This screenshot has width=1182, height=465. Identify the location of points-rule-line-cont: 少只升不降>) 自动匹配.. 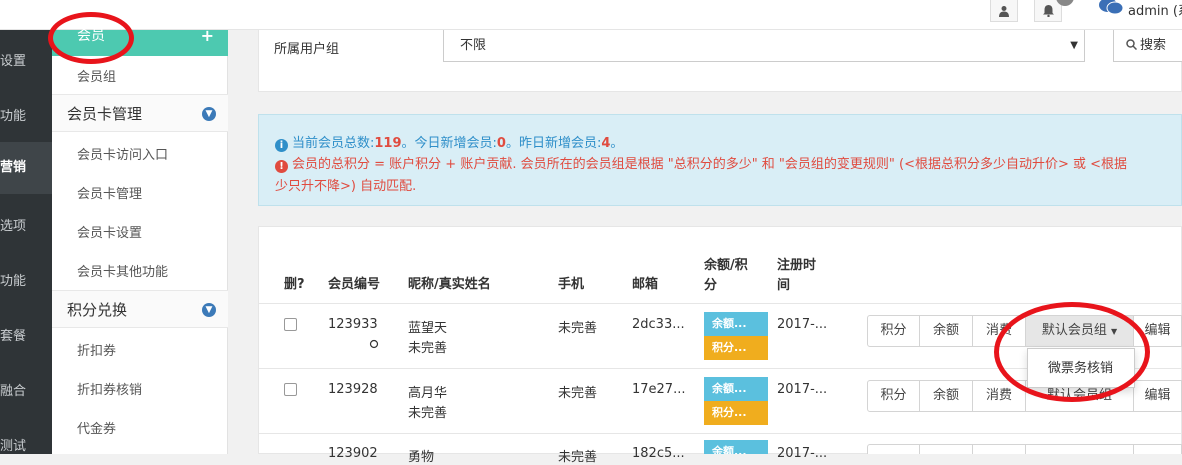
(346, 186).